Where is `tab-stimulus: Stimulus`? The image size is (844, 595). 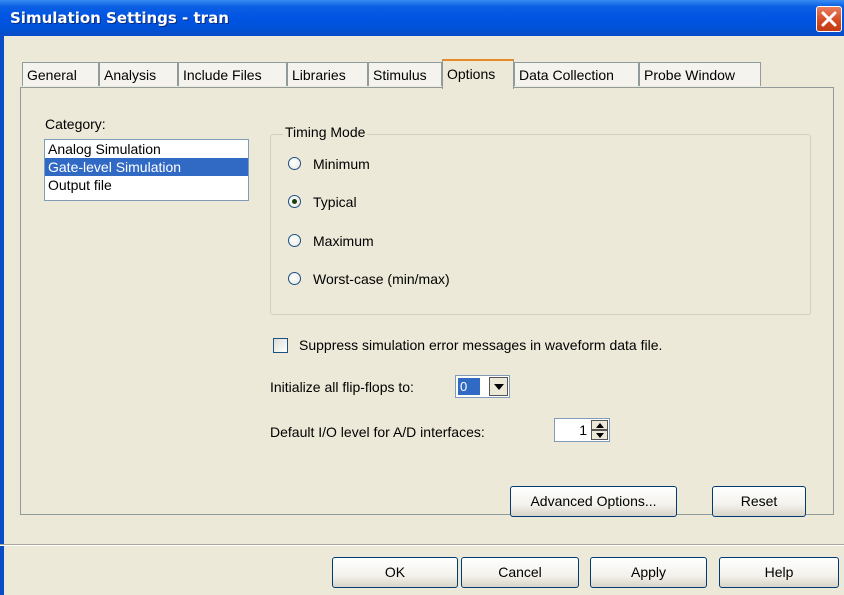 tab-stimulus: Stimulus is located at coordinates (405, 74).